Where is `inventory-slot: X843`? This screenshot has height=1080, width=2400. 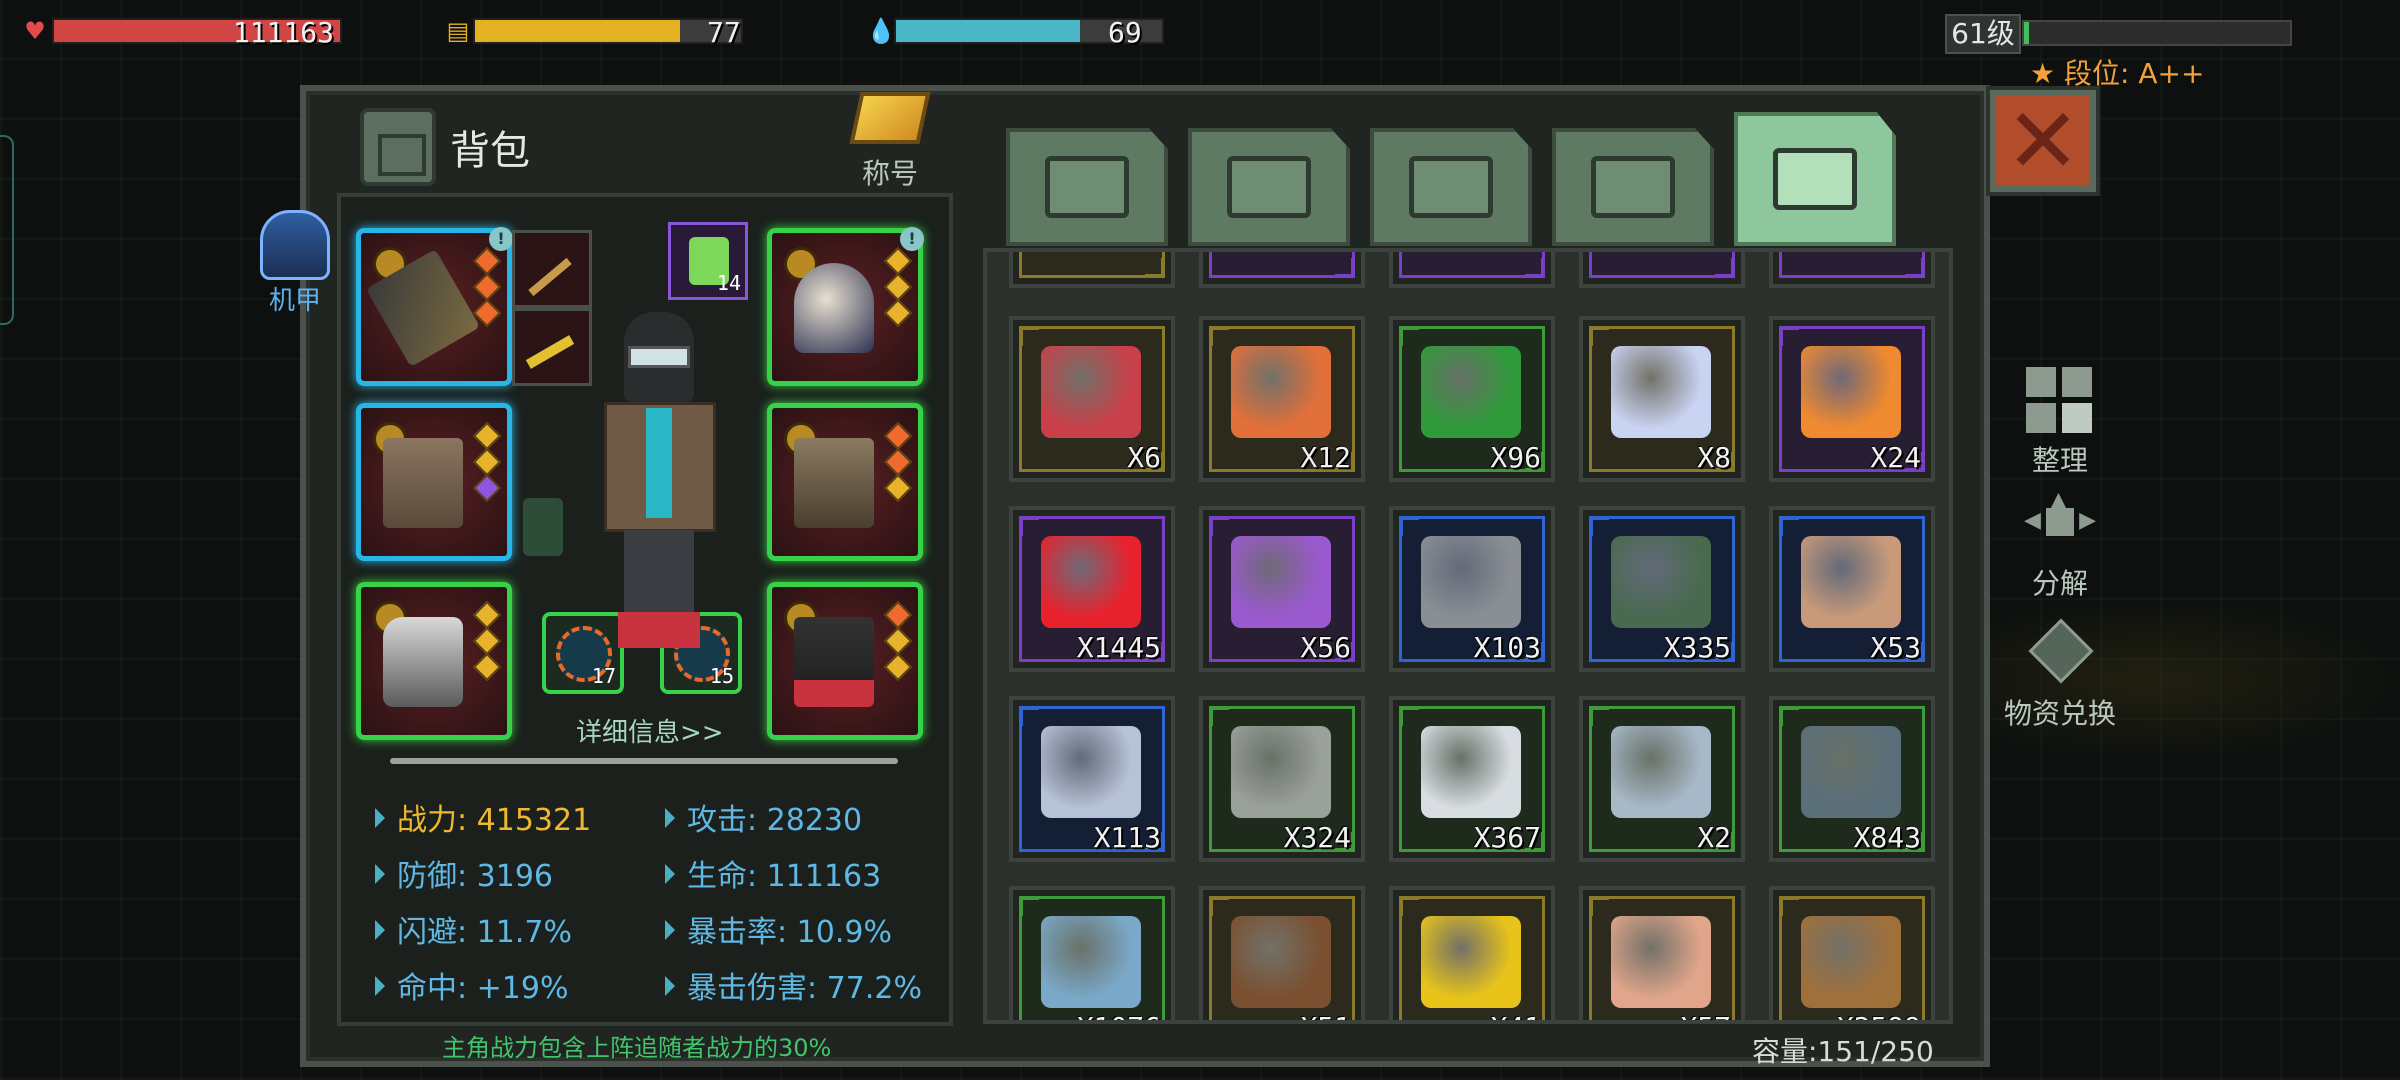 inventory-slot: X843 is located at coordinates (1852, 779).